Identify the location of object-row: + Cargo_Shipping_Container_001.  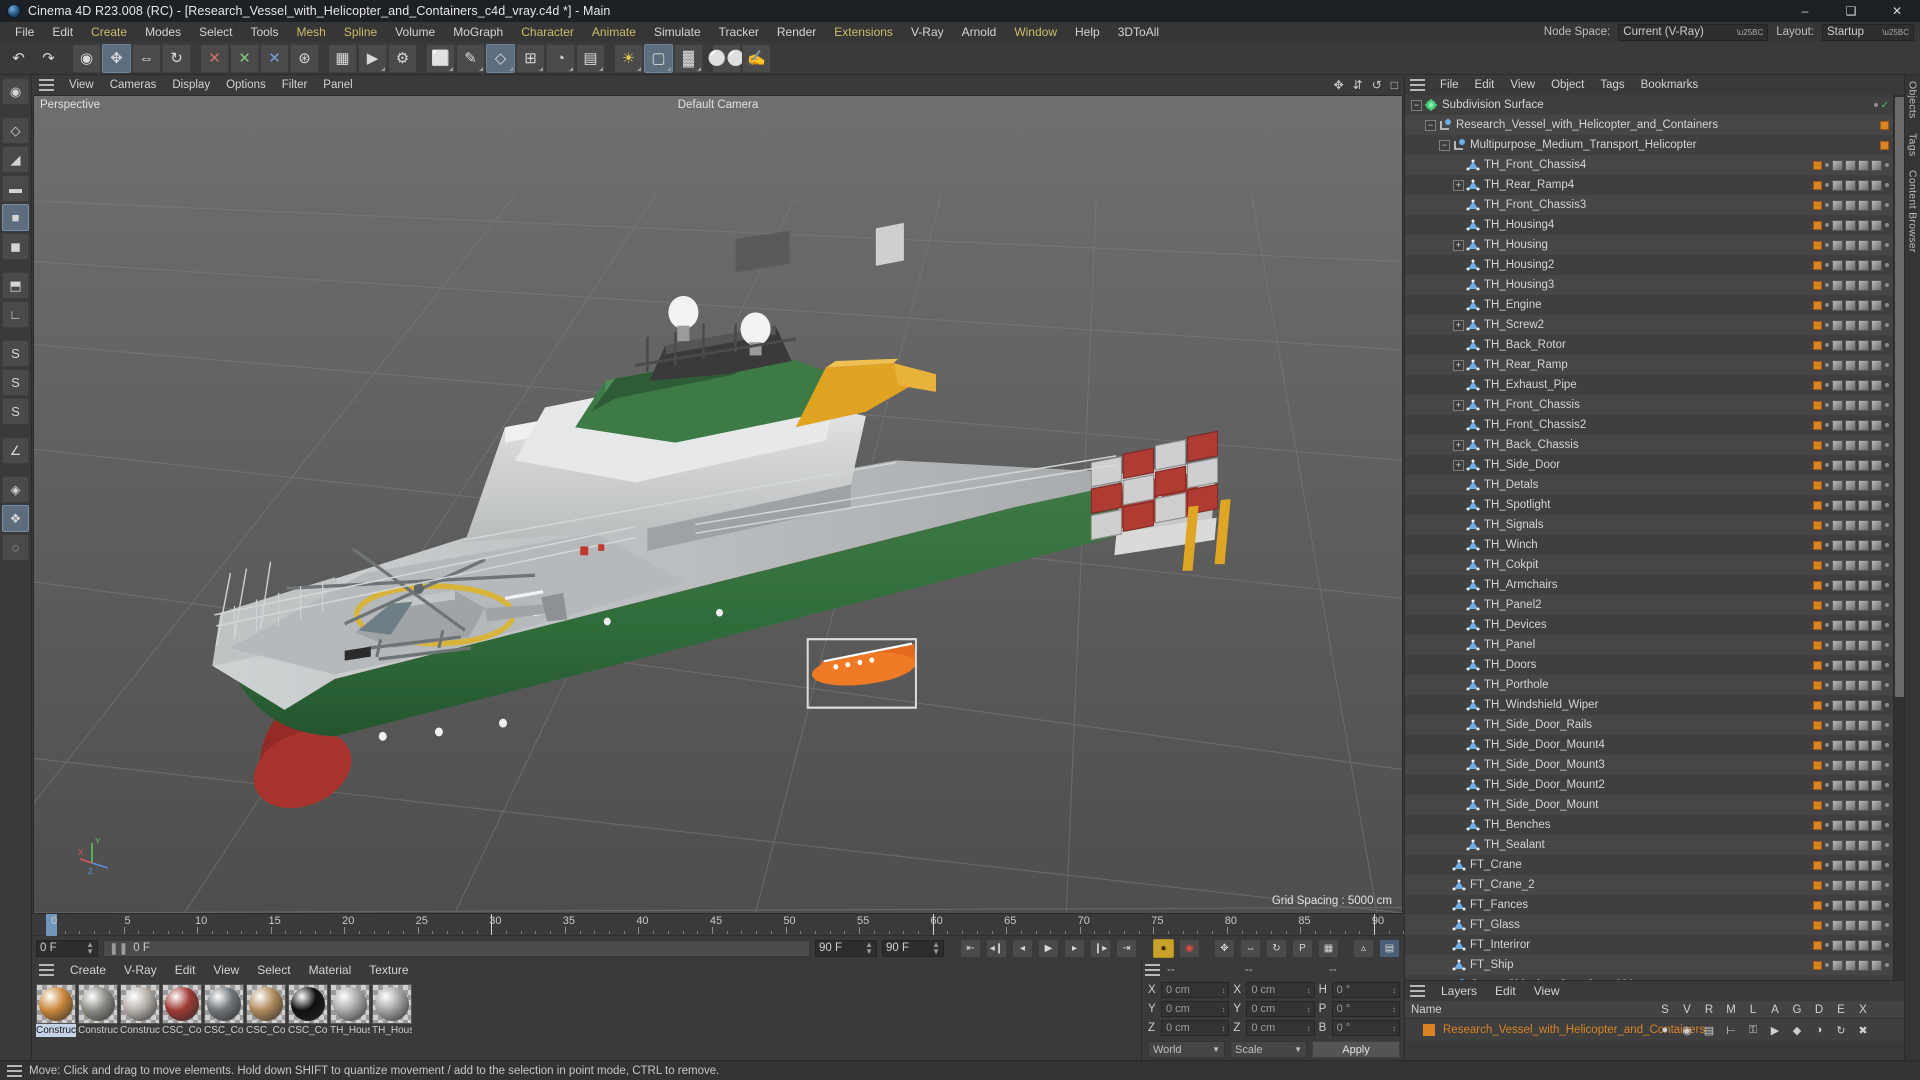
(1649, 977).